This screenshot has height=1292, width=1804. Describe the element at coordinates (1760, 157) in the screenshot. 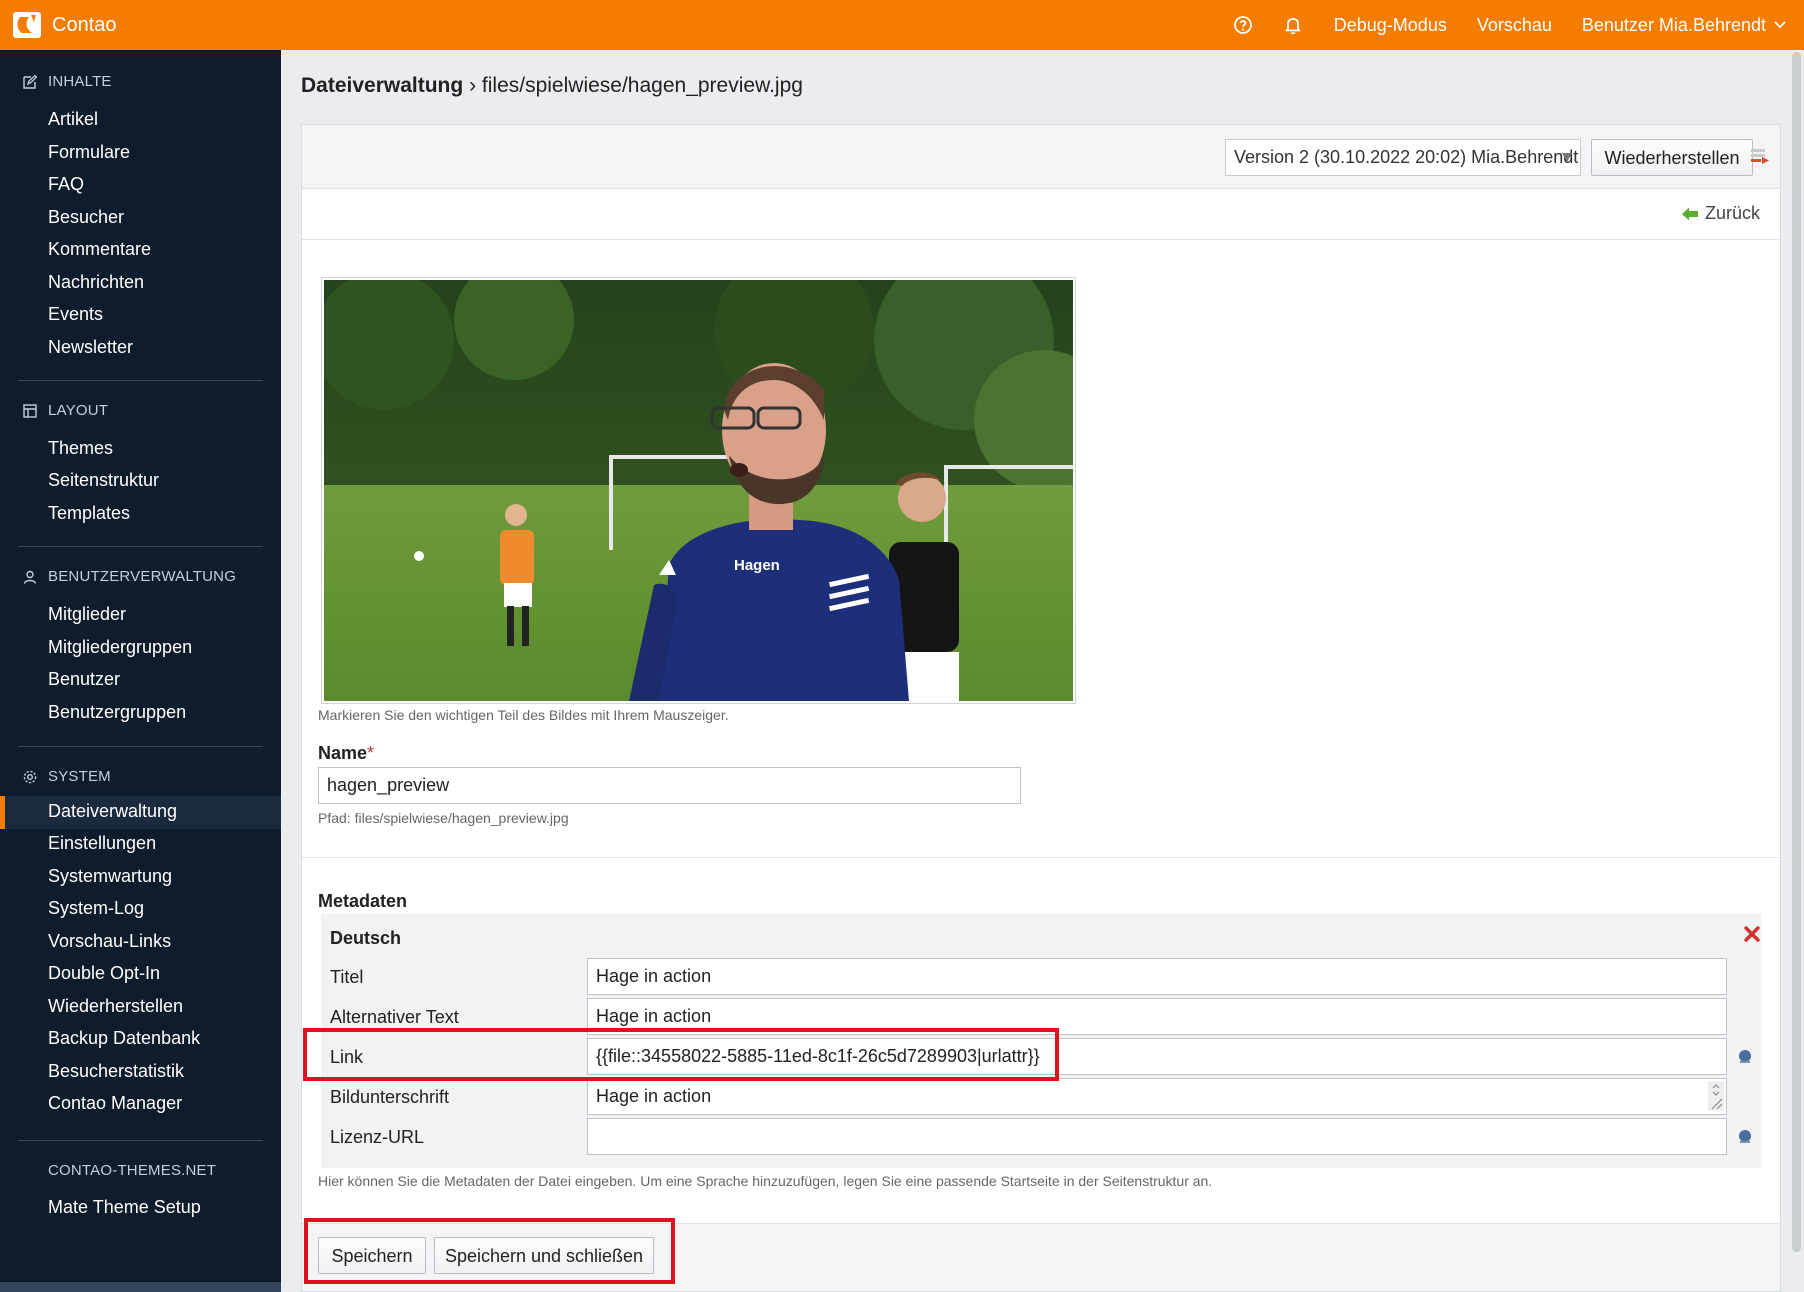

I see `restore-version-icon` at that location.